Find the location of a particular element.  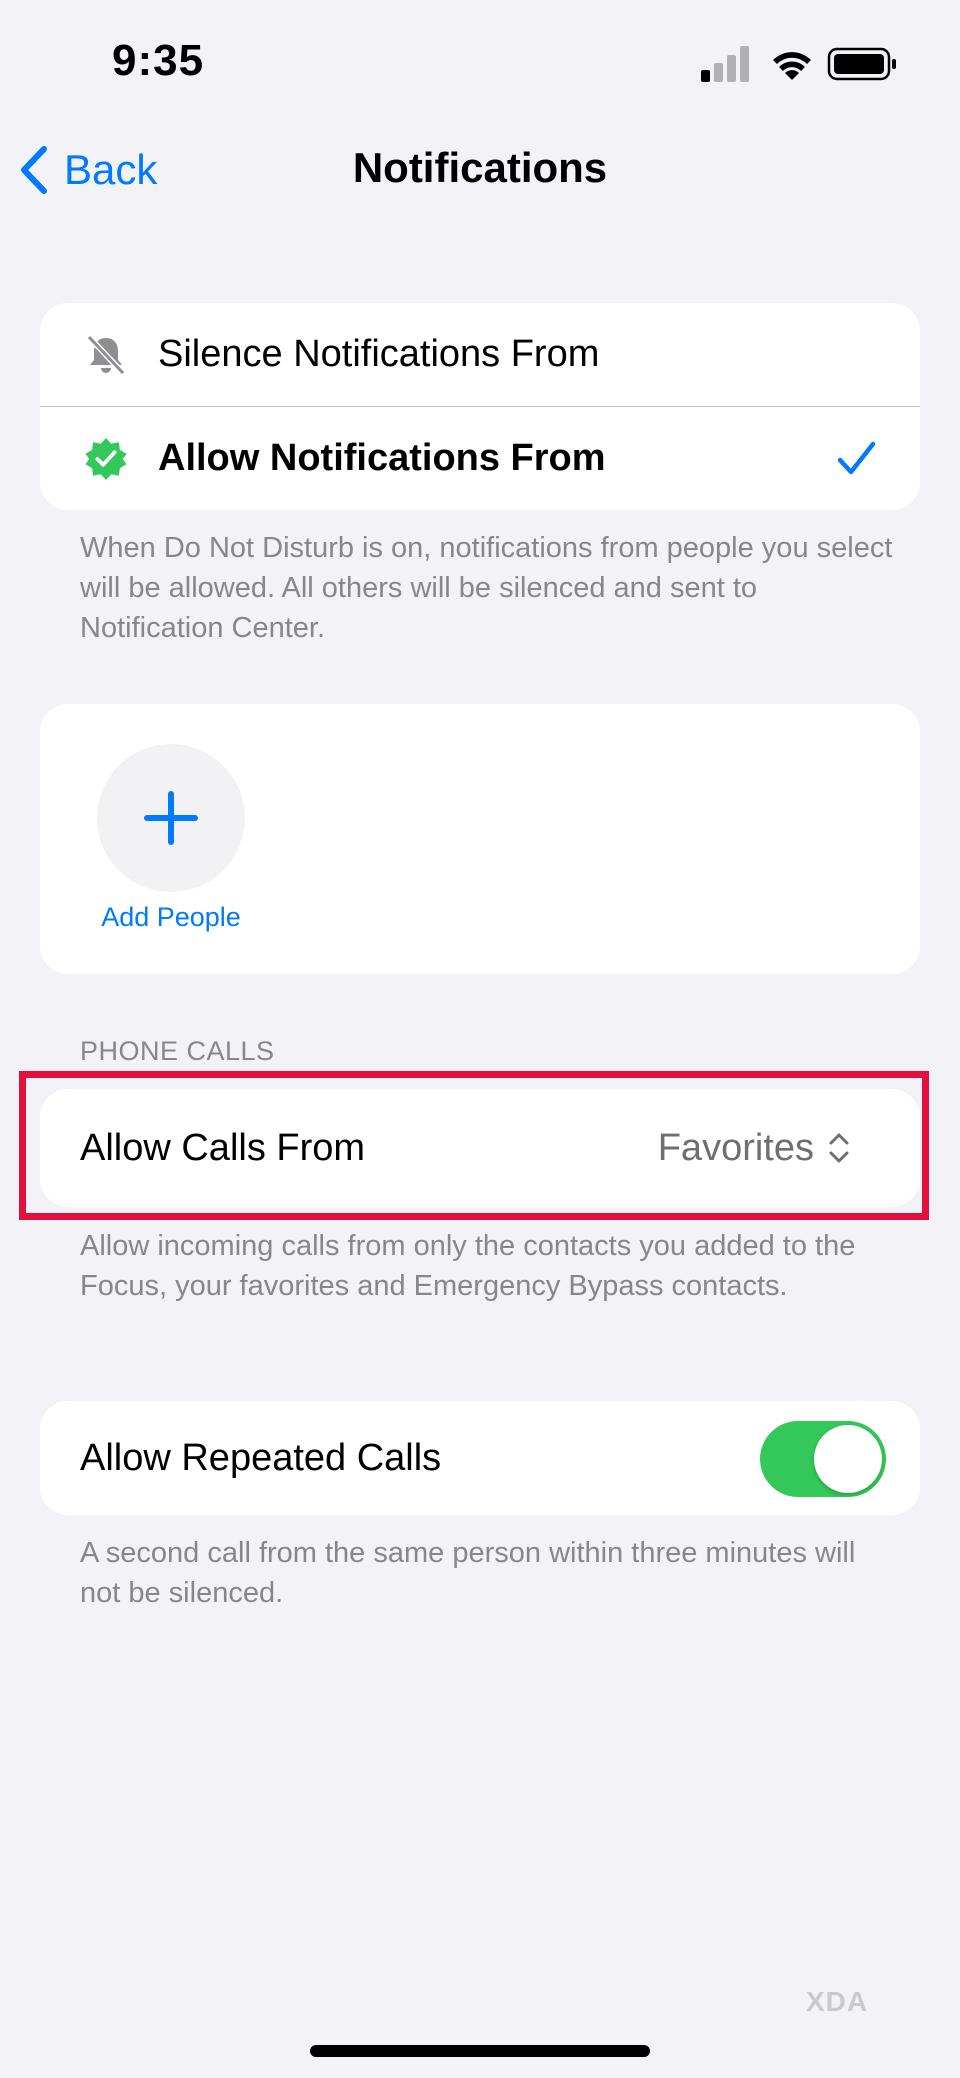

repeated-calls-row: Allow Repeated Calls is located at coordinates (480, 1458).